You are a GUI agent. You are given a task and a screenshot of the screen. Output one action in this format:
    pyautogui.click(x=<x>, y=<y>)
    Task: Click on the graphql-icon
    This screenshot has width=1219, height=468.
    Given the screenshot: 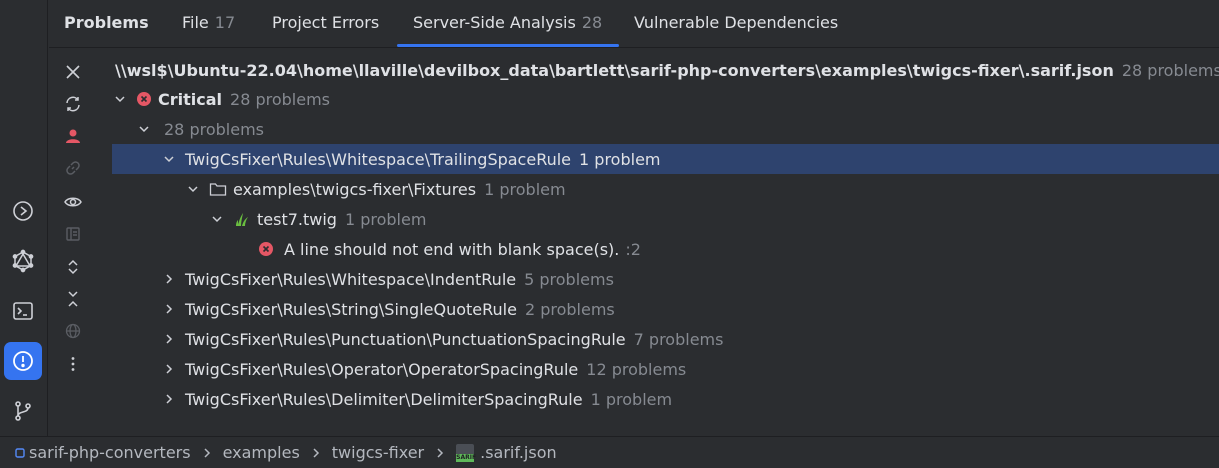 What is the action you would take?
    pyautogui.click(x=23, y=261)
    